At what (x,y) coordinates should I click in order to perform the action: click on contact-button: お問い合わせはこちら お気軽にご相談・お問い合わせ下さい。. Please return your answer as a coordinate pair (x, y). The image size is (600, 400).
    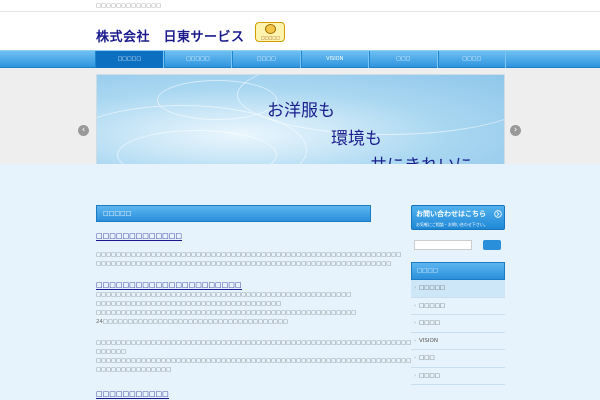
    Looking at the image, I should click on (458, 217).